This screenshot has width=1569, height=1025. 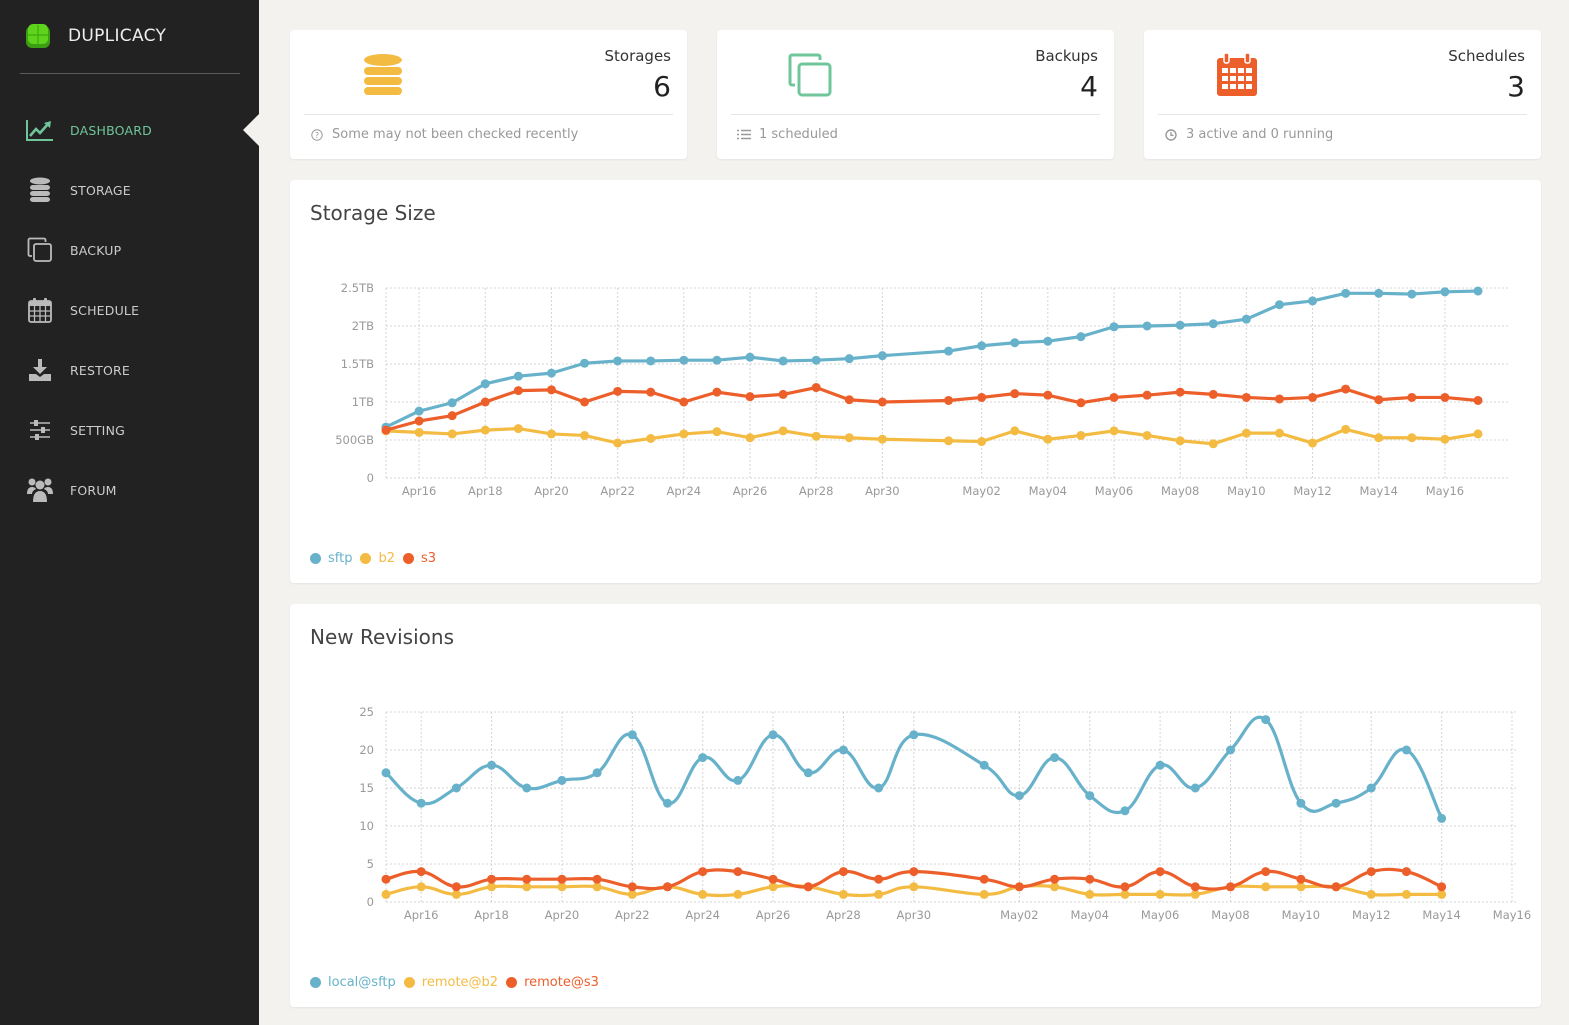 I want to click on backups-card: Backups 4 1 scheduled, so click(x=915, y=94).